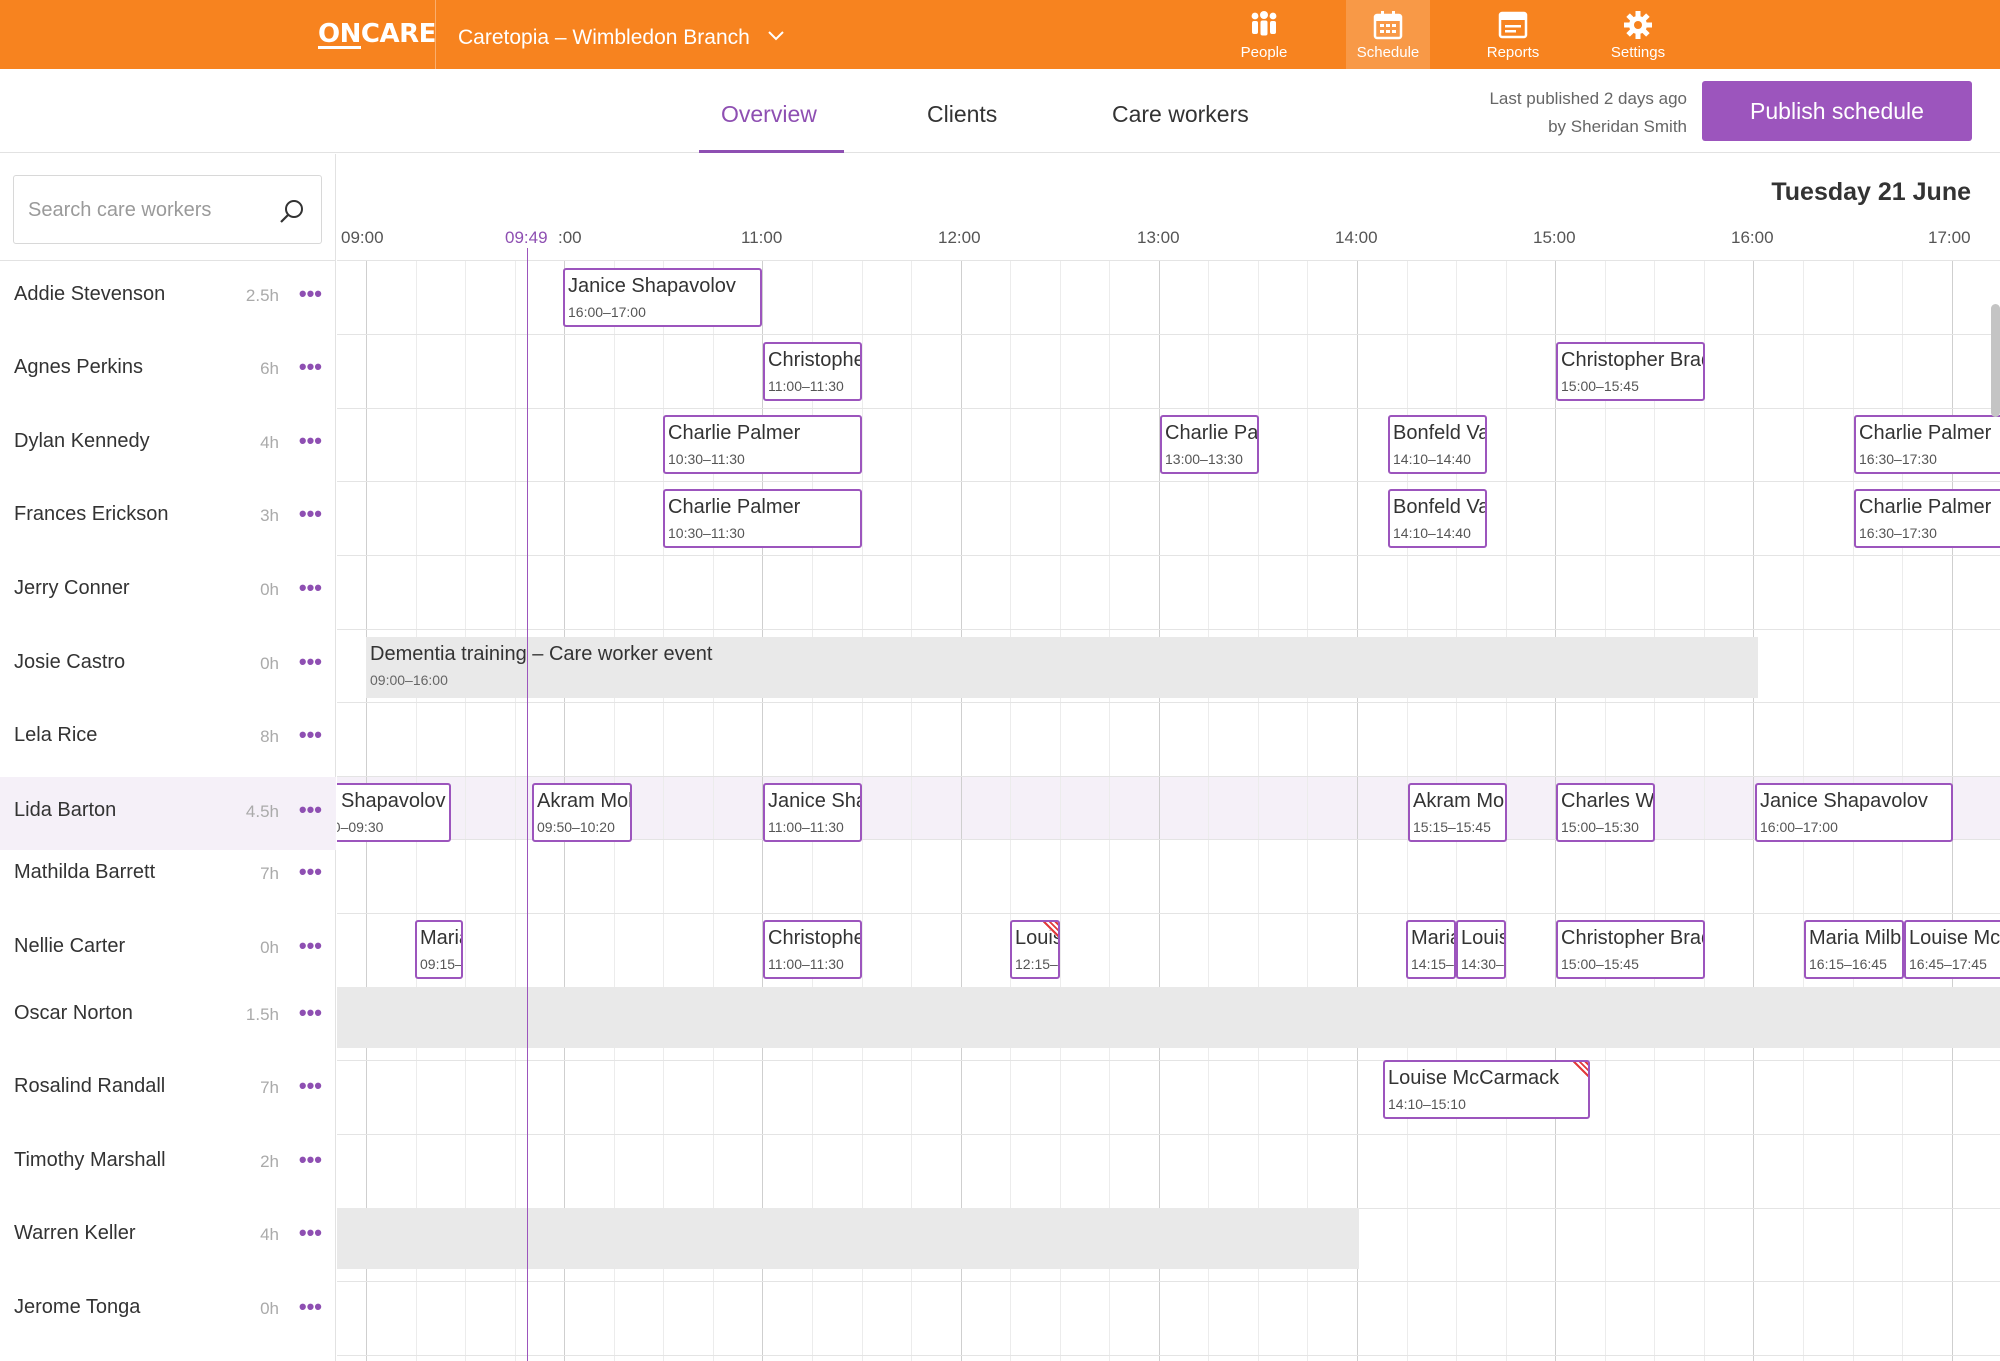 The image size is (2000, 1361). I want to click on worker-name: Dylan Kennedy, so click(82, 441).